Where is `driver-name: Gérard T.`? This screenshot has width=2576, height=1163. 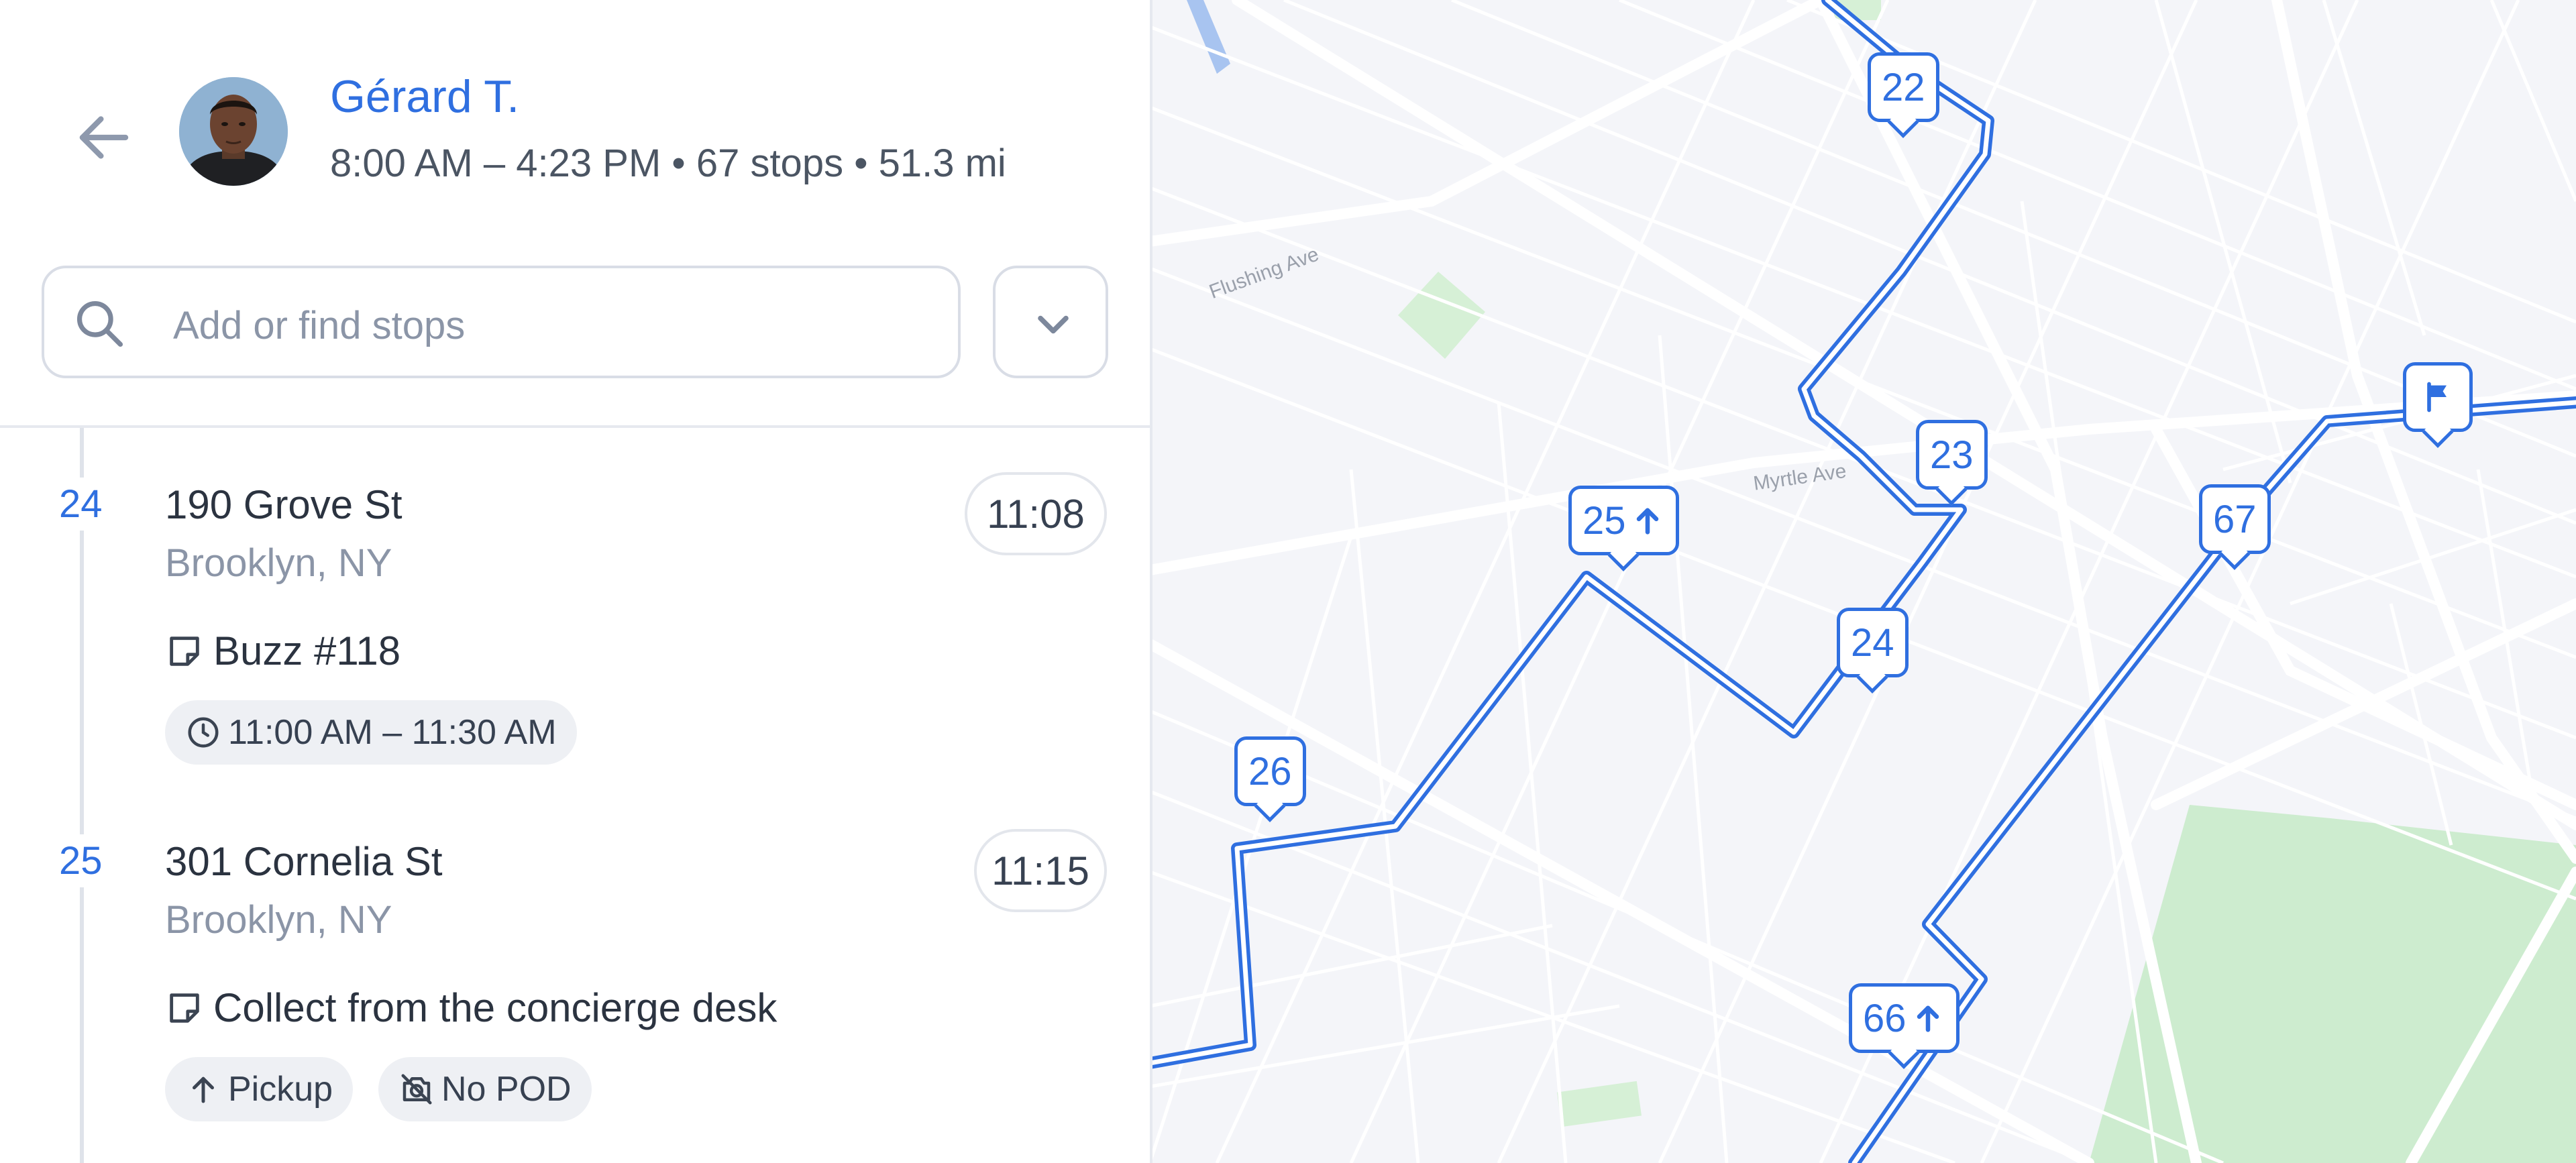
driver-name: Gérard T. is located at coordinates (424, 96).